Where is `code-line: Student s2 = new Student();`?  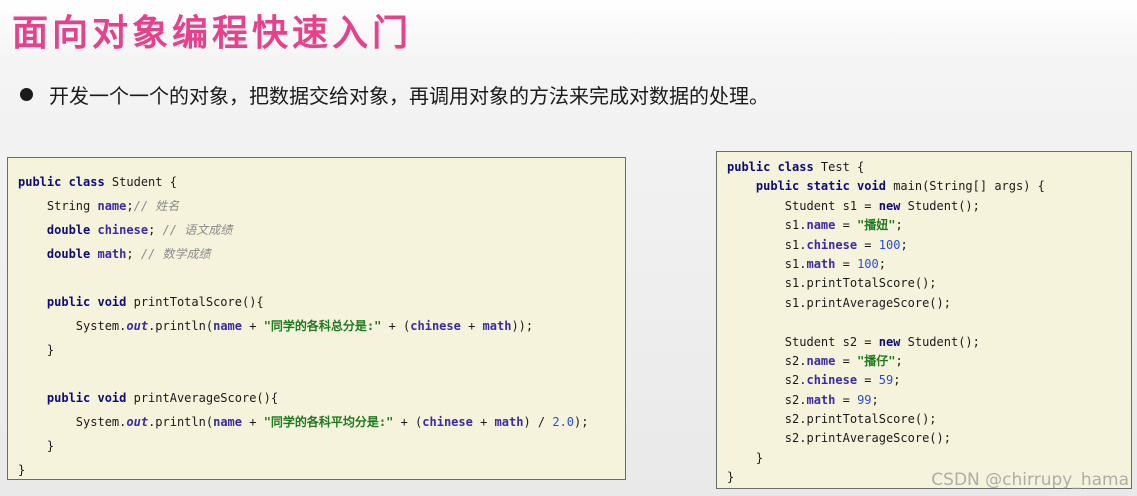
code-line: Student s2 = new Student(); is located at coordinates (929, 342).